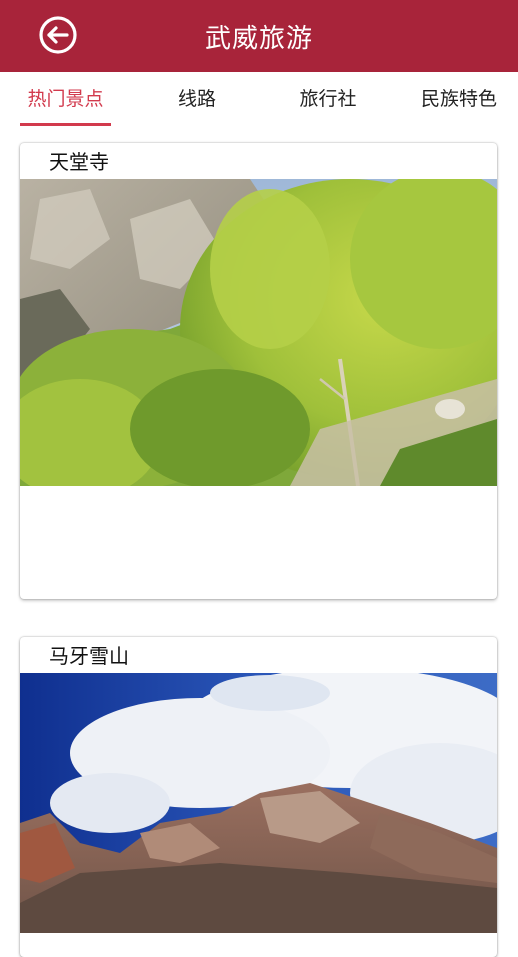 This screenshot has height=957, width=518. Describe the element at coordinates (65, 104) in the screenshot. I see `tab-hot-spots: 热门景点` at that location.